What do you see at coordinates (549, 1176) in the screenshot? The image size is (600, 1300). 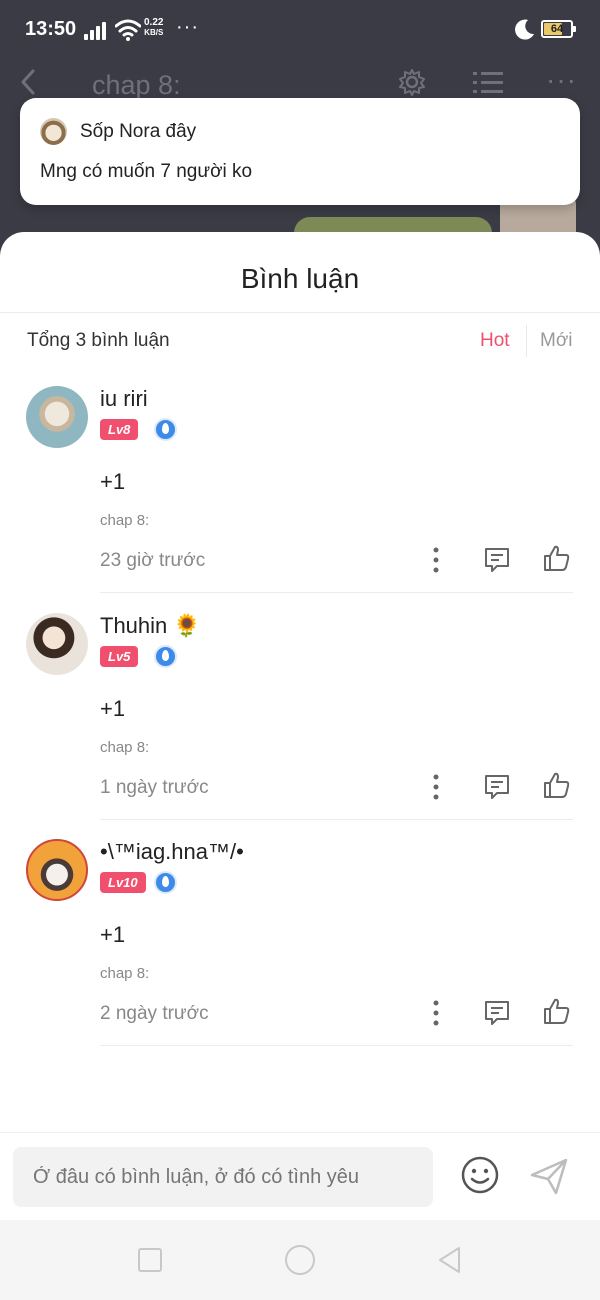 I see `send-icon` at bounding box center [549, 1176].